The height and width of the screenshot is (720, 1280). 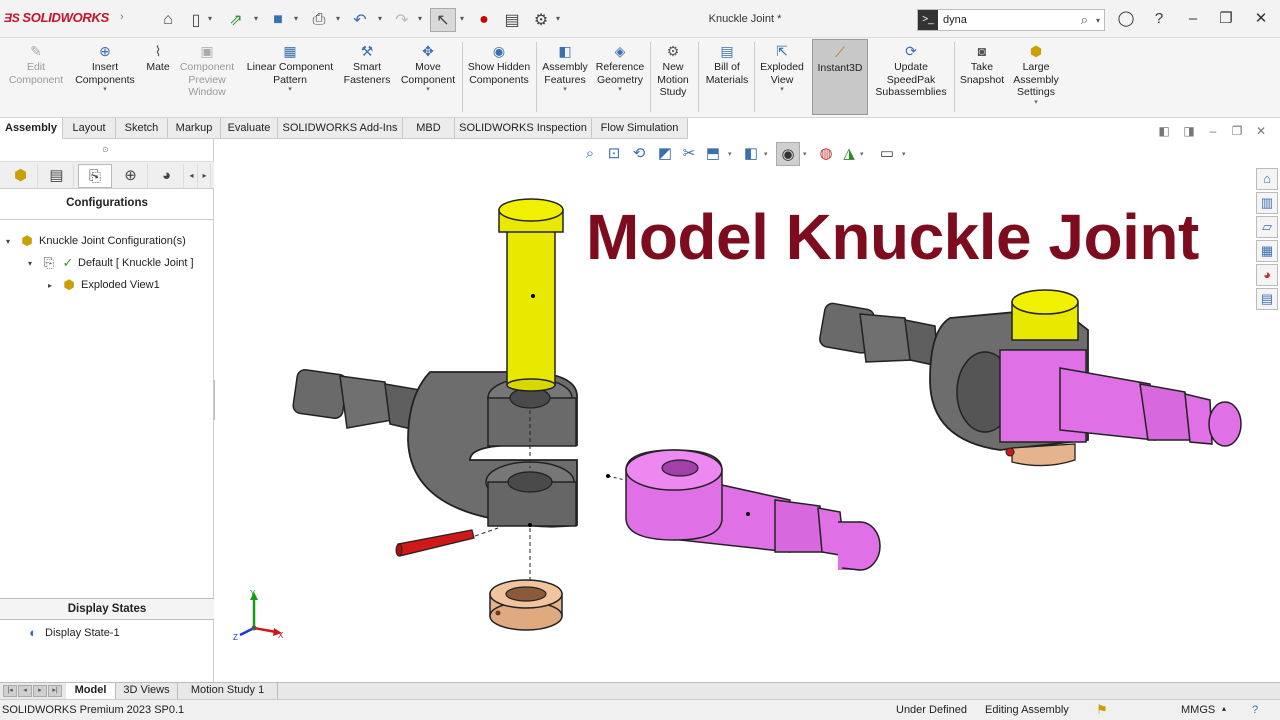 I want to click on taper-pin-part, so click(x=435, y=543).